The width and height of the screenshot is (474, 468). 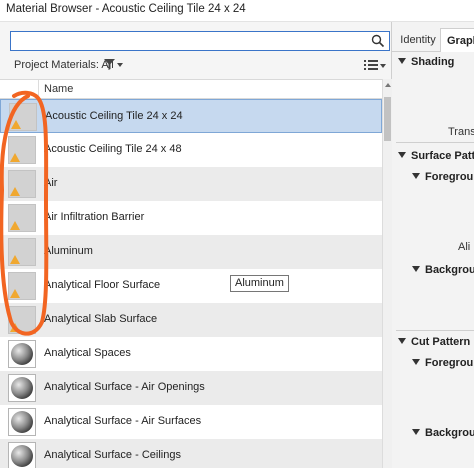 What do you see at coordinates (114, 116) in the screenshot?
I see `material-name: Acoustic Ceiling Tile 24 x 24` at bounding box center [114, 116].